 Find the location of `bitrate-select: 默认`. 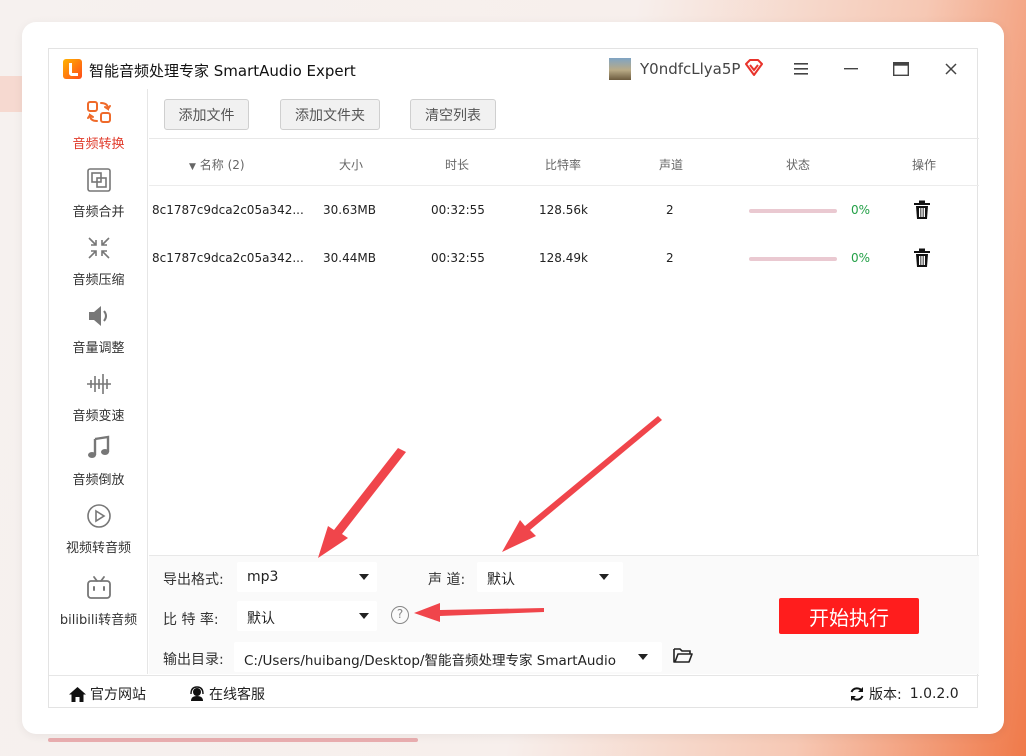

bitrate-select: 默认 is located at coordinates (307, 616).